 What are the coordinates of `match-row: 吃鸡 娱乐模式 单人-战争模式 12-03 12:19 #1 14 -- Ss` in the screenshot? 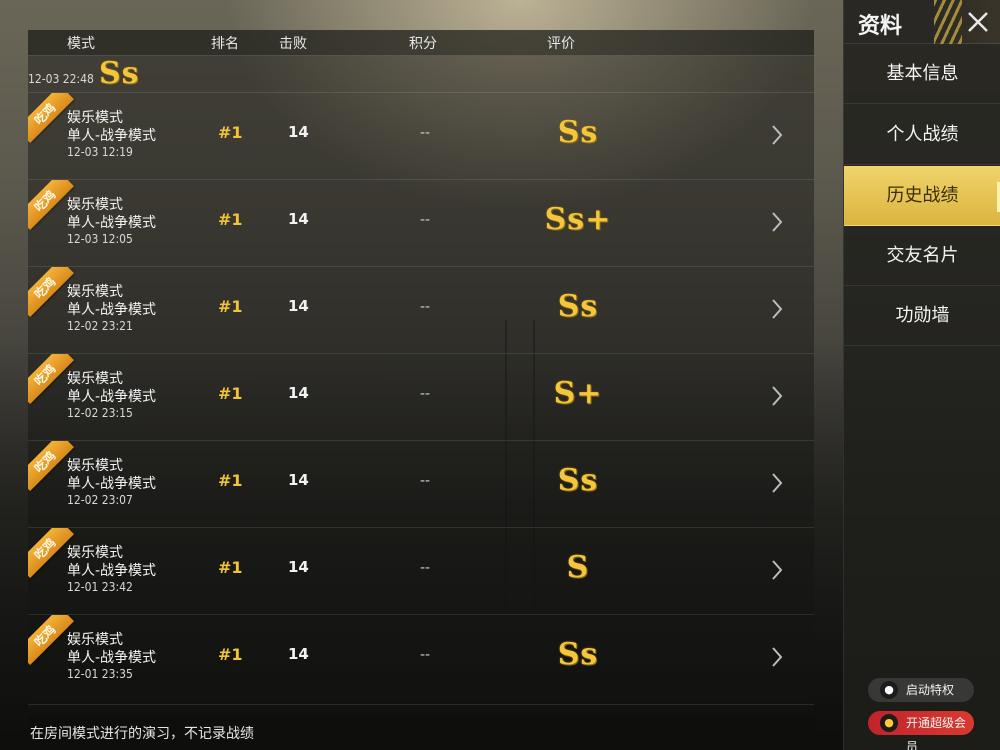 It's located at (421, 135).